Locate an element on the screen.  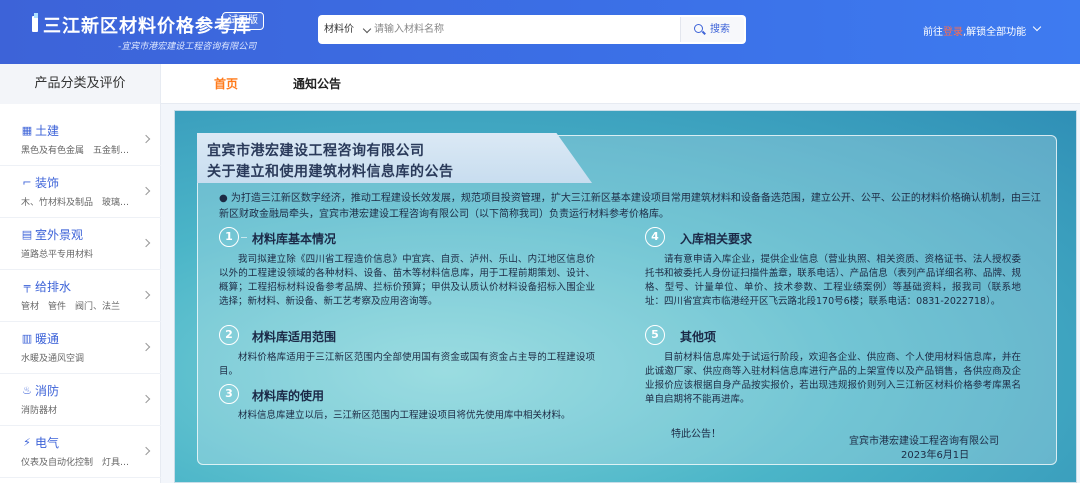
site-title: 三江新区材料价格参考库 is located at coordinates (147, 25).